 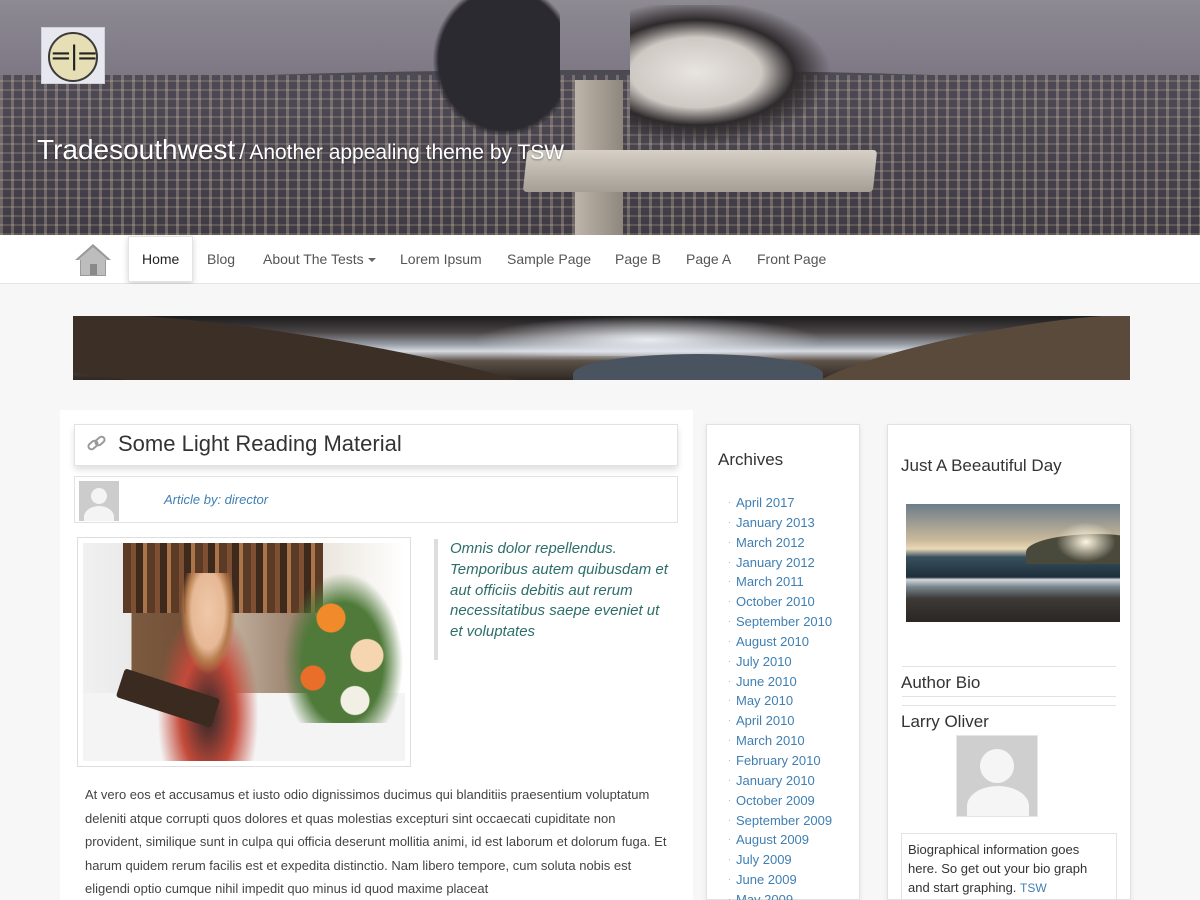 I want to click on archive-link: · June 2009, so click(x=780, y=881).